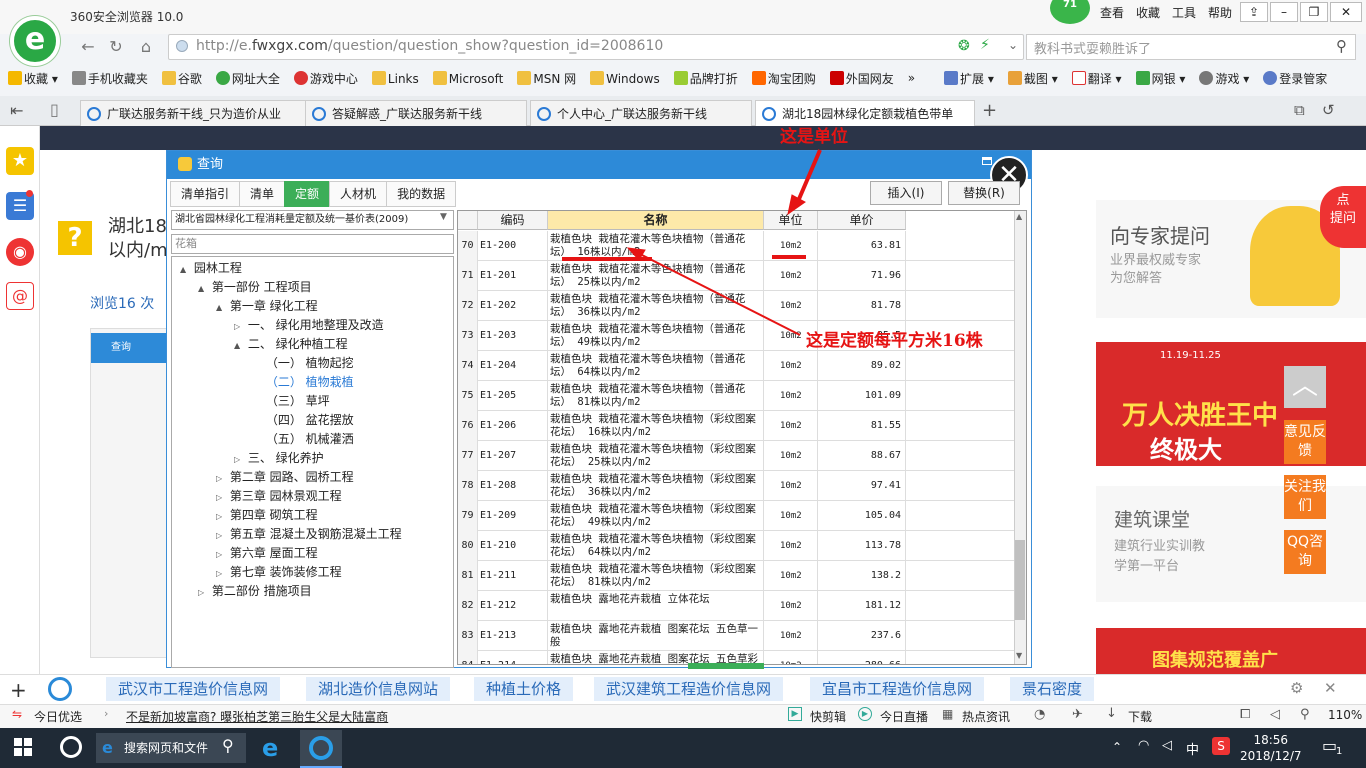 The image size is (1366, 768). Describe the element at coordinates (1339, 751) in the screenshot. I see `notify-count: 1` at that location.